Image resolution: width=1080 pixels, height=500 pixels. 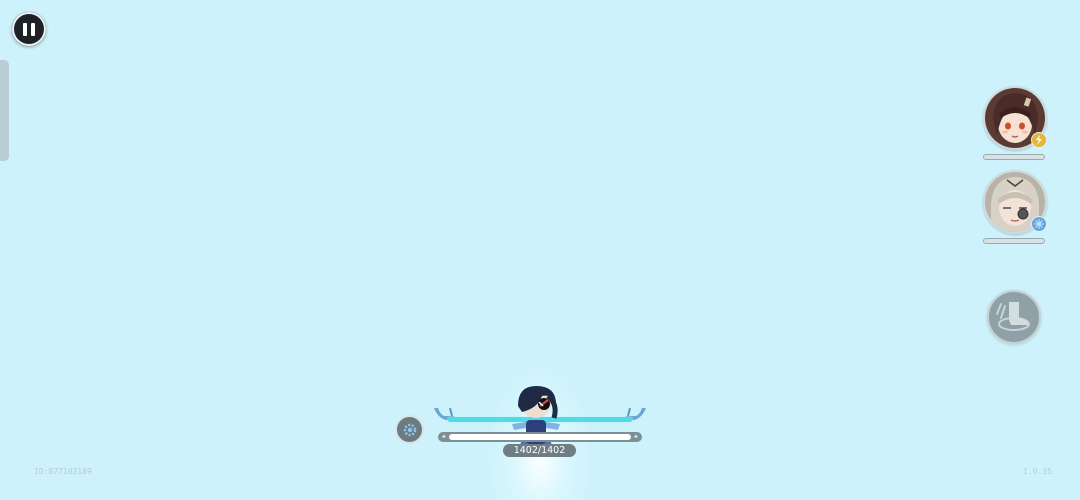 I want to click on dash-skill-button, so click(x=1014, y=317).